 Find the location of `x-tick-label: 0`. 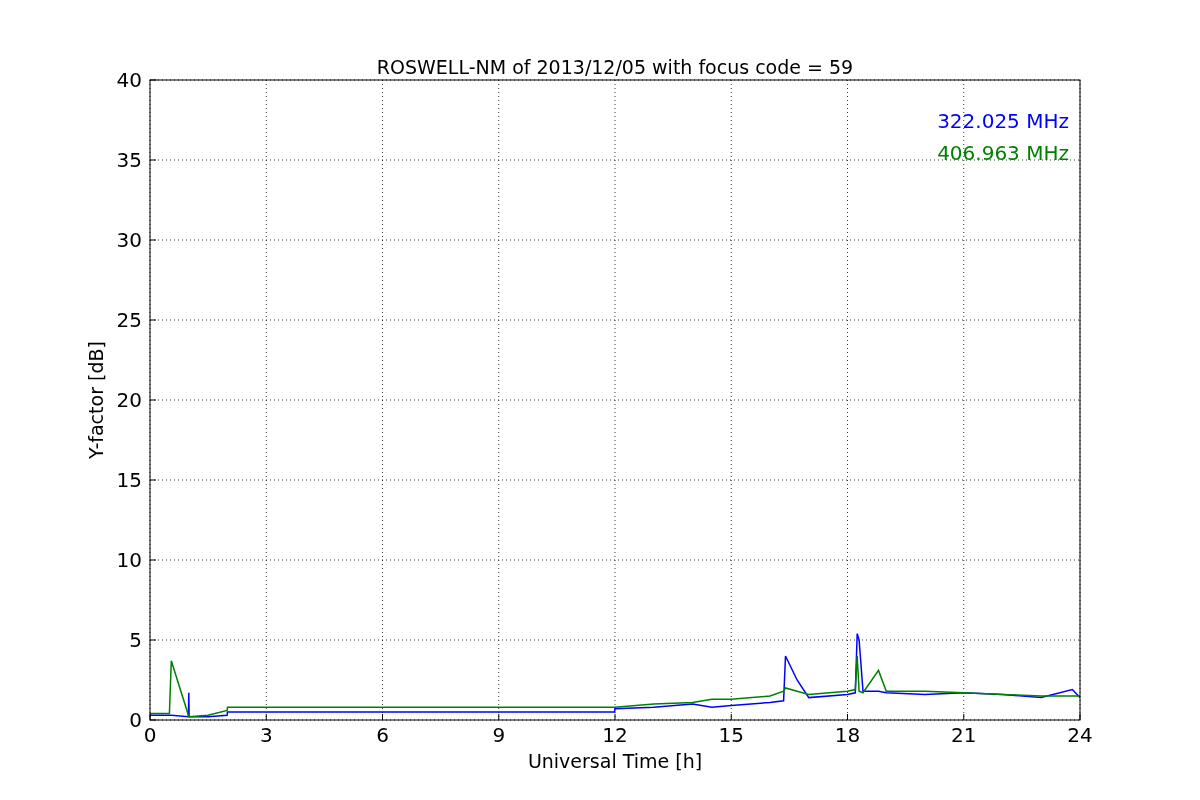

x-tick-label: 0 is located at coordinates (150, 735).